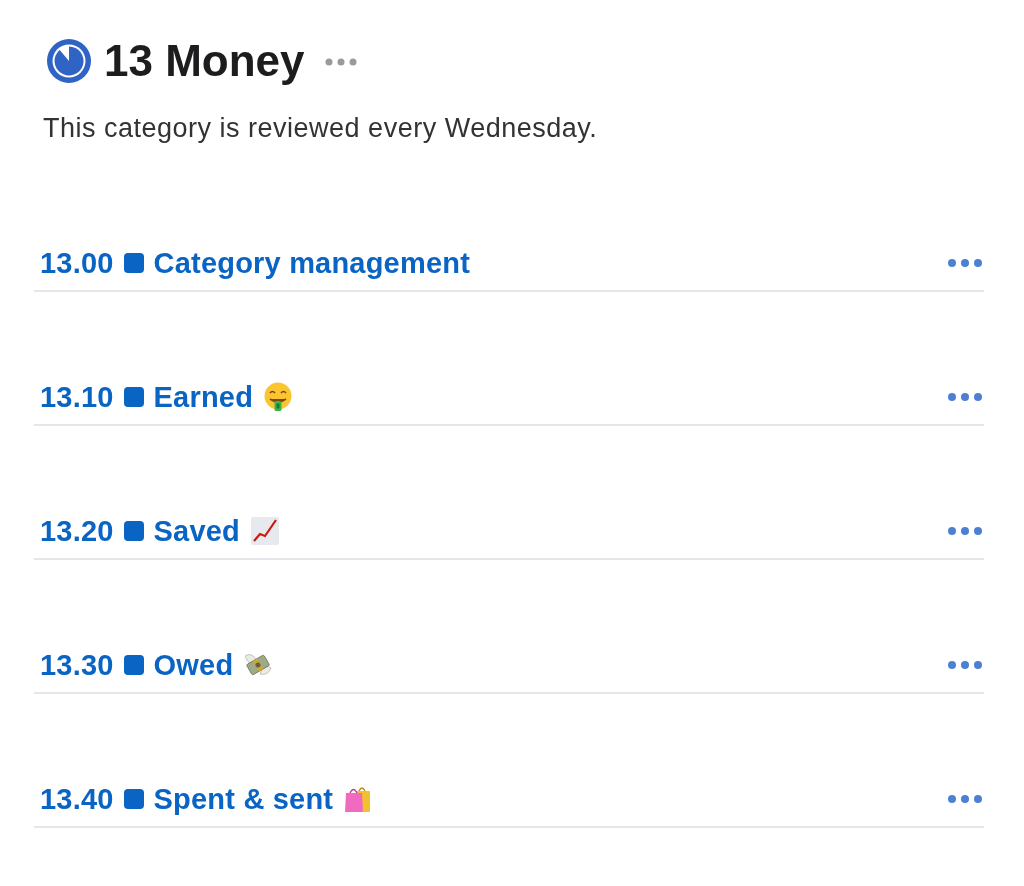  What do you see at coordinates (193, 665) in the screenshot?
I see `area-title: Owed` at bounding box center [193, 665].